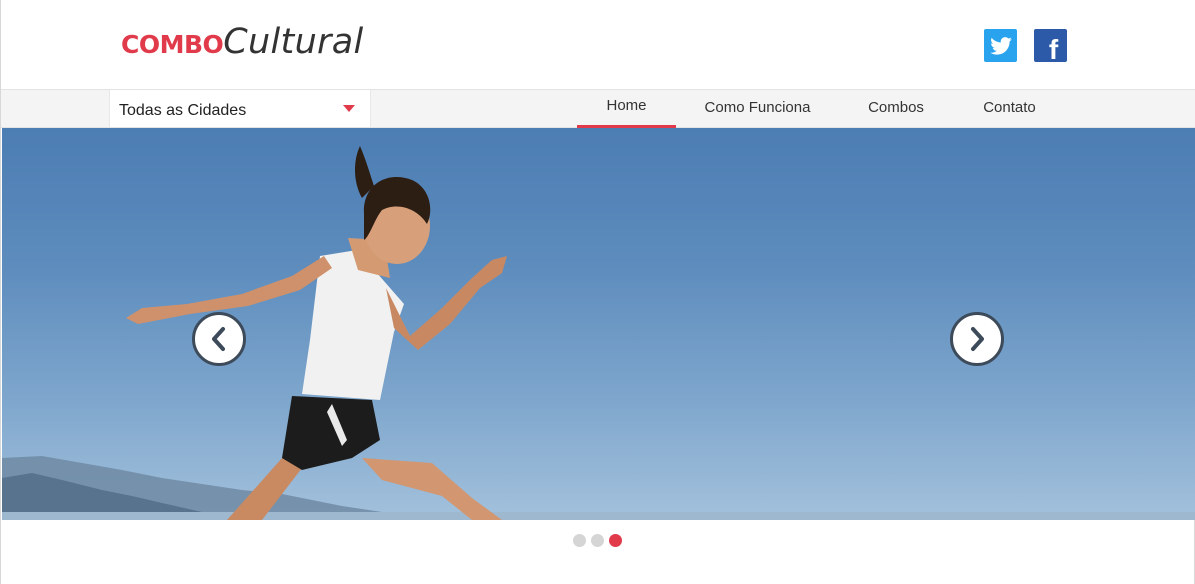 Image resolution: width=1195 pixels, height=584 pixels. I want to click on site-logo: COMBO Cultural, so click(242, 44).